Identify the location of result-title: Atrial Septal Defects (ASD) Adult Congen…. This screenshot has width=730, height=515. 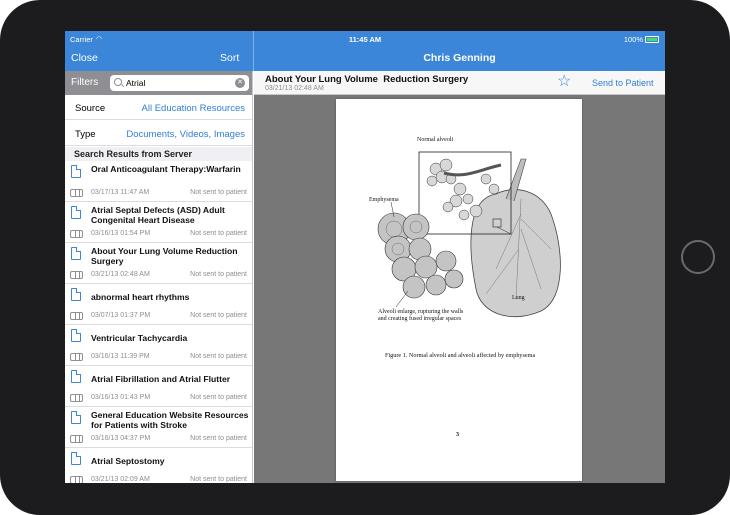
(158, 215).